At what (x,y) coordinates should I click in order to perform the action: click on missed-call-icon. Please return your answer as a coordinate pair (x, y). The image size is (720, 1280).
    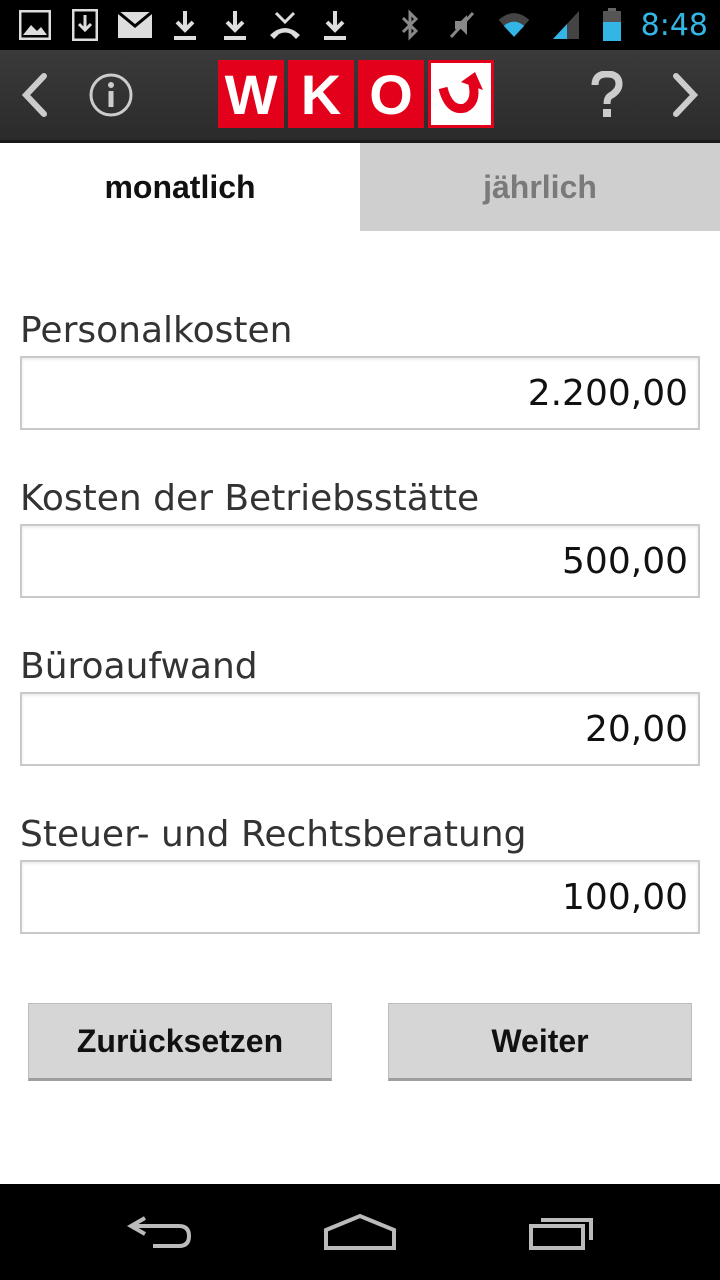
    Looking at the image, I should click on (285, 25).